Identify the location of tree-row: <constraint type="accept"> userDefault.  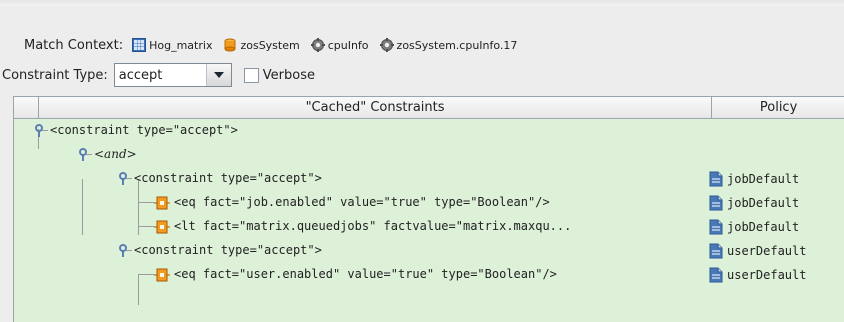
(429, 251).